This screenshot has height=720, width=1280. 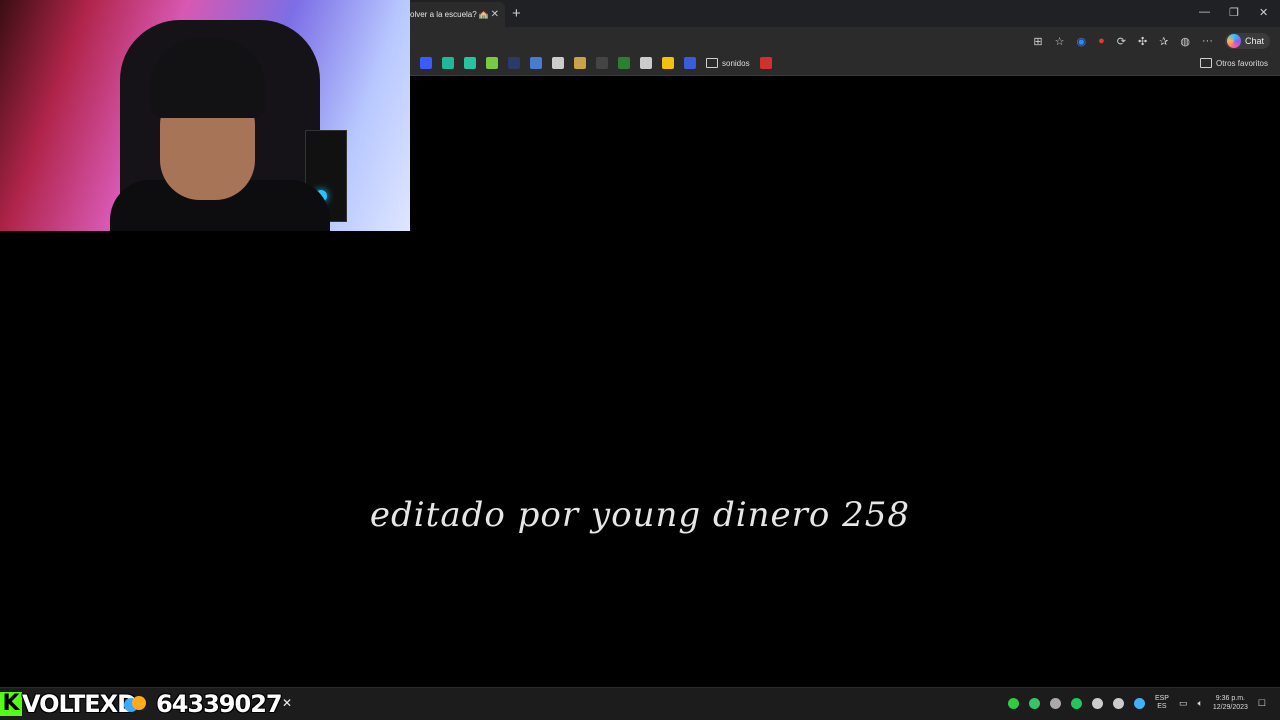 I want to click on favorite-star-icon: ☆, so click(x=1060, y=41).